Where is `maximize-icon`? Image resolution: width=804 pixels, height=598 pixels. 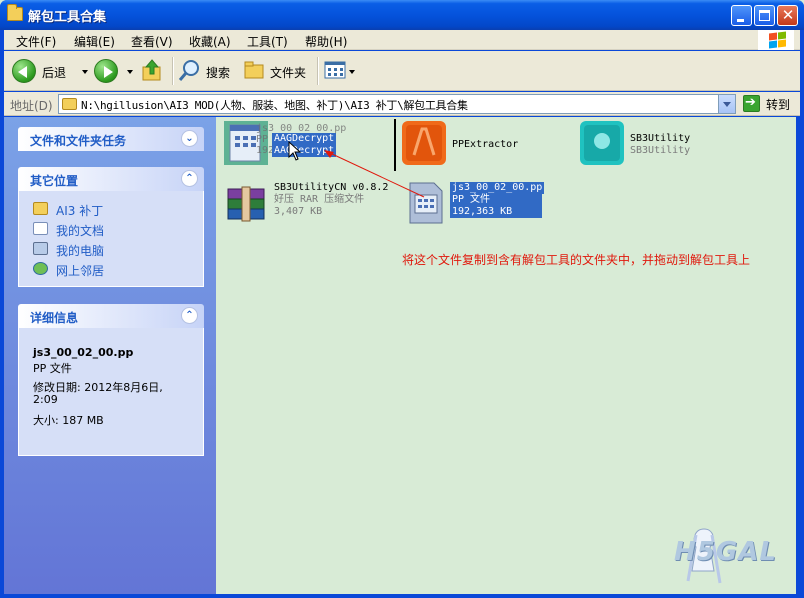
maximize-icon is located at coordinates (764, 15).